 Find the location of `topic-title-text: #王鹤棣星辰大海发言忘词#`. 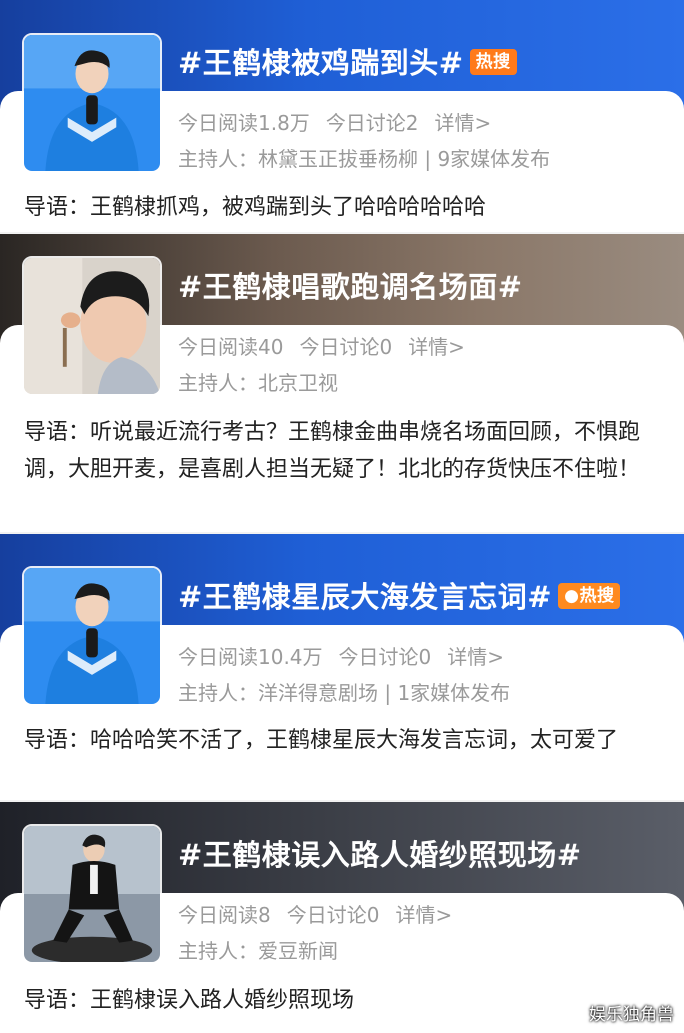

topic-title-text: #王鹤棣星辰大海发言忘词# is located at coordinates (365, 597).